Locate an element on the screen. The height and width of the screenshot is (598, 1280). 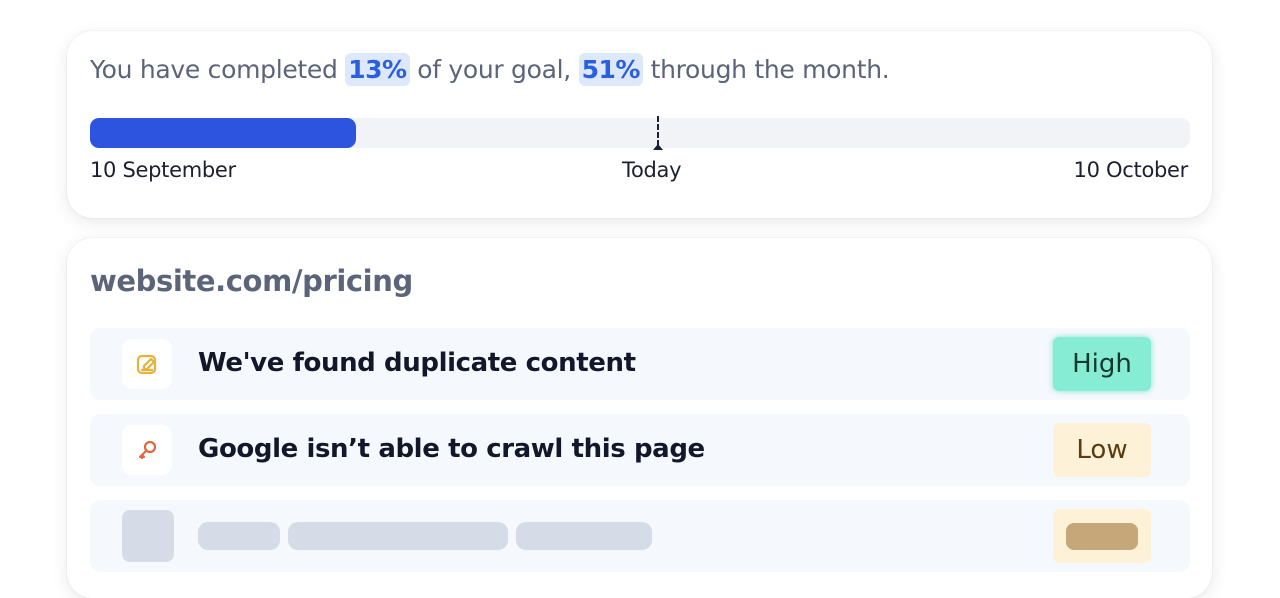
today-marker-arrow is located at coordinates (657, 147).